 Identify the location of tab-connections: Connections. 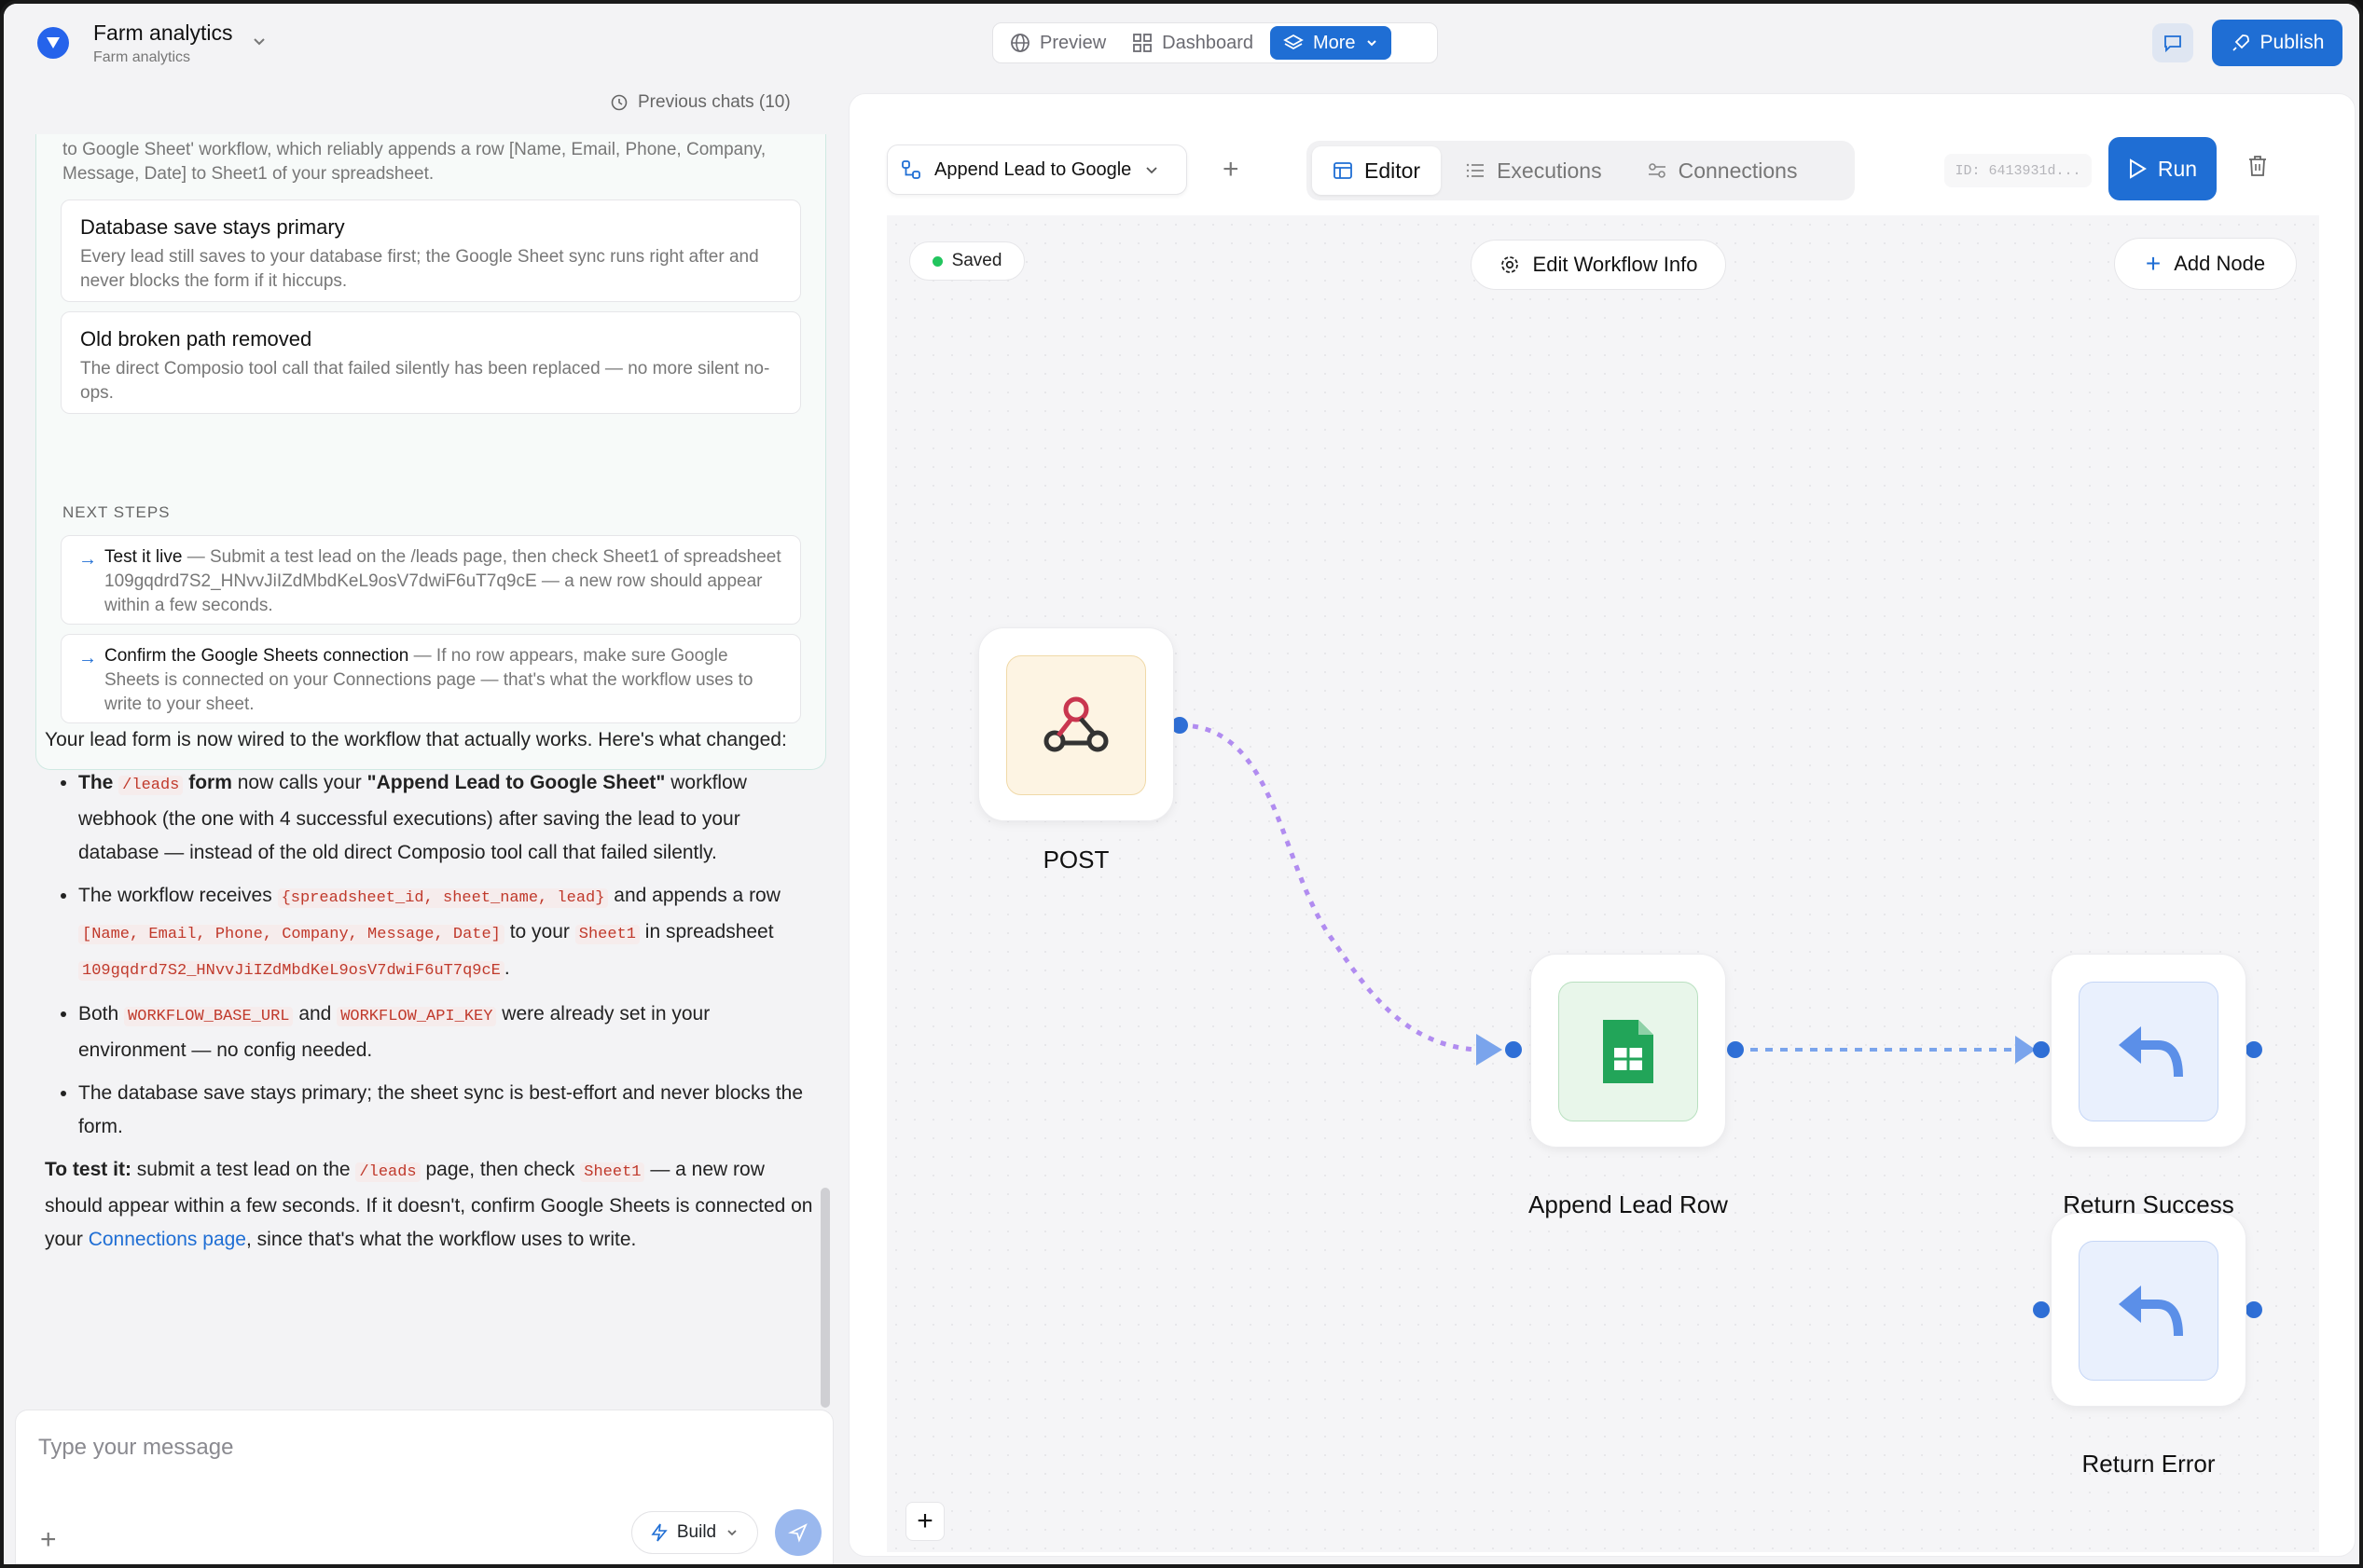
(1722, 170).